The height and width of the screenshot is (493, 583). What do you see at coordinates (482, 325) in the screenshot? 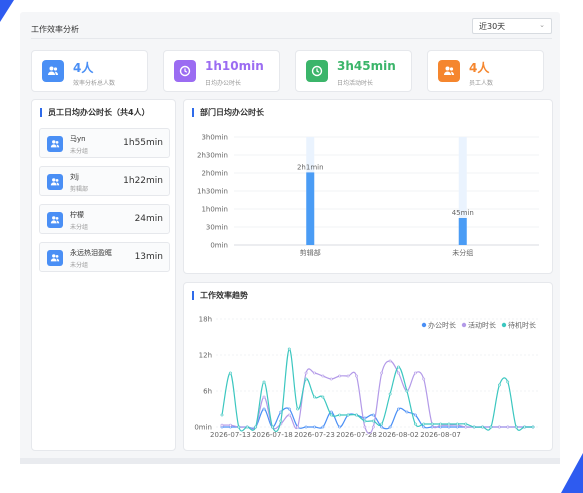
I see `legend-label: 活动时长` at bounding box center [482, 325].